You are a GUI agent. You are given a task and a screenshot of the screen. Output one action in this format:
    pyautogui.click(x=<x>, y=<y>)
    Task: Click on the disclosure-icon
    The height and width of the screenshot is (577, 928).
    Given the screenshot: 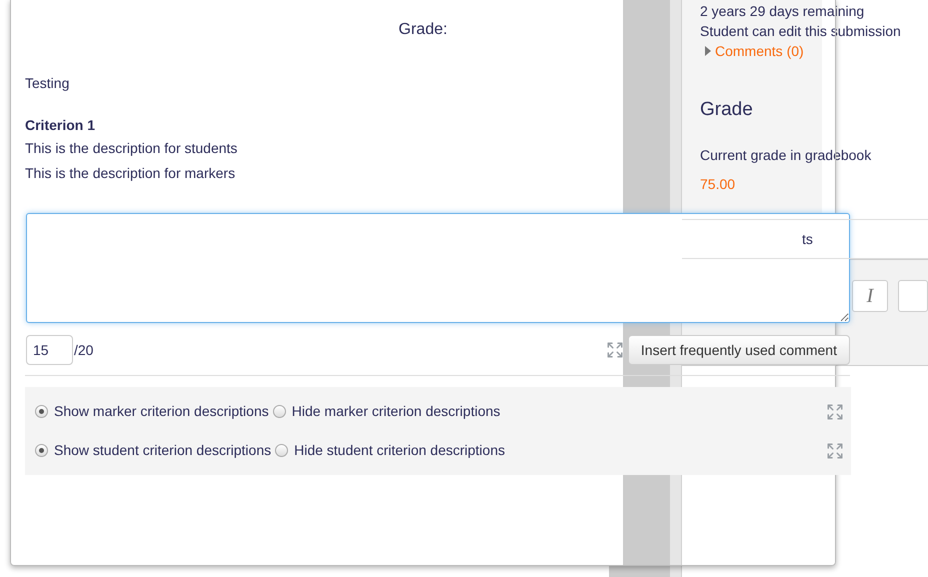 What is the action you would take?
    pyautogui.click(x=708, y=51)
    